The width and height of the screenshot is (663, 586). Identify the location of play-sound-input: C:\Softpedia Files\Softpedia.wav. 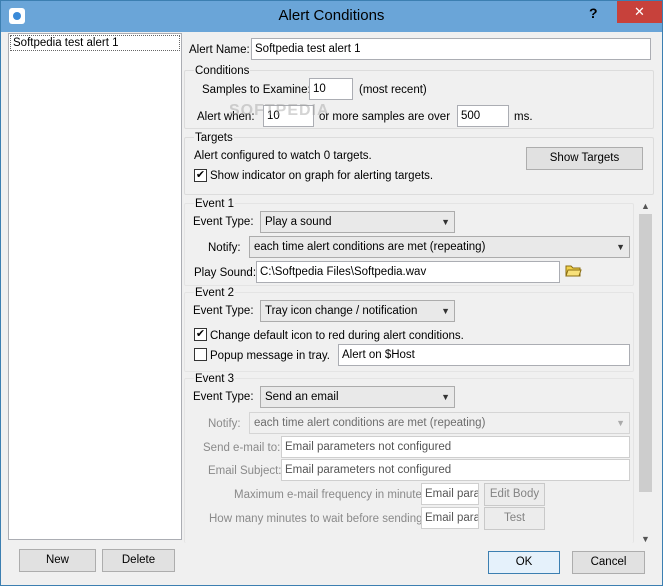
(408, 272).